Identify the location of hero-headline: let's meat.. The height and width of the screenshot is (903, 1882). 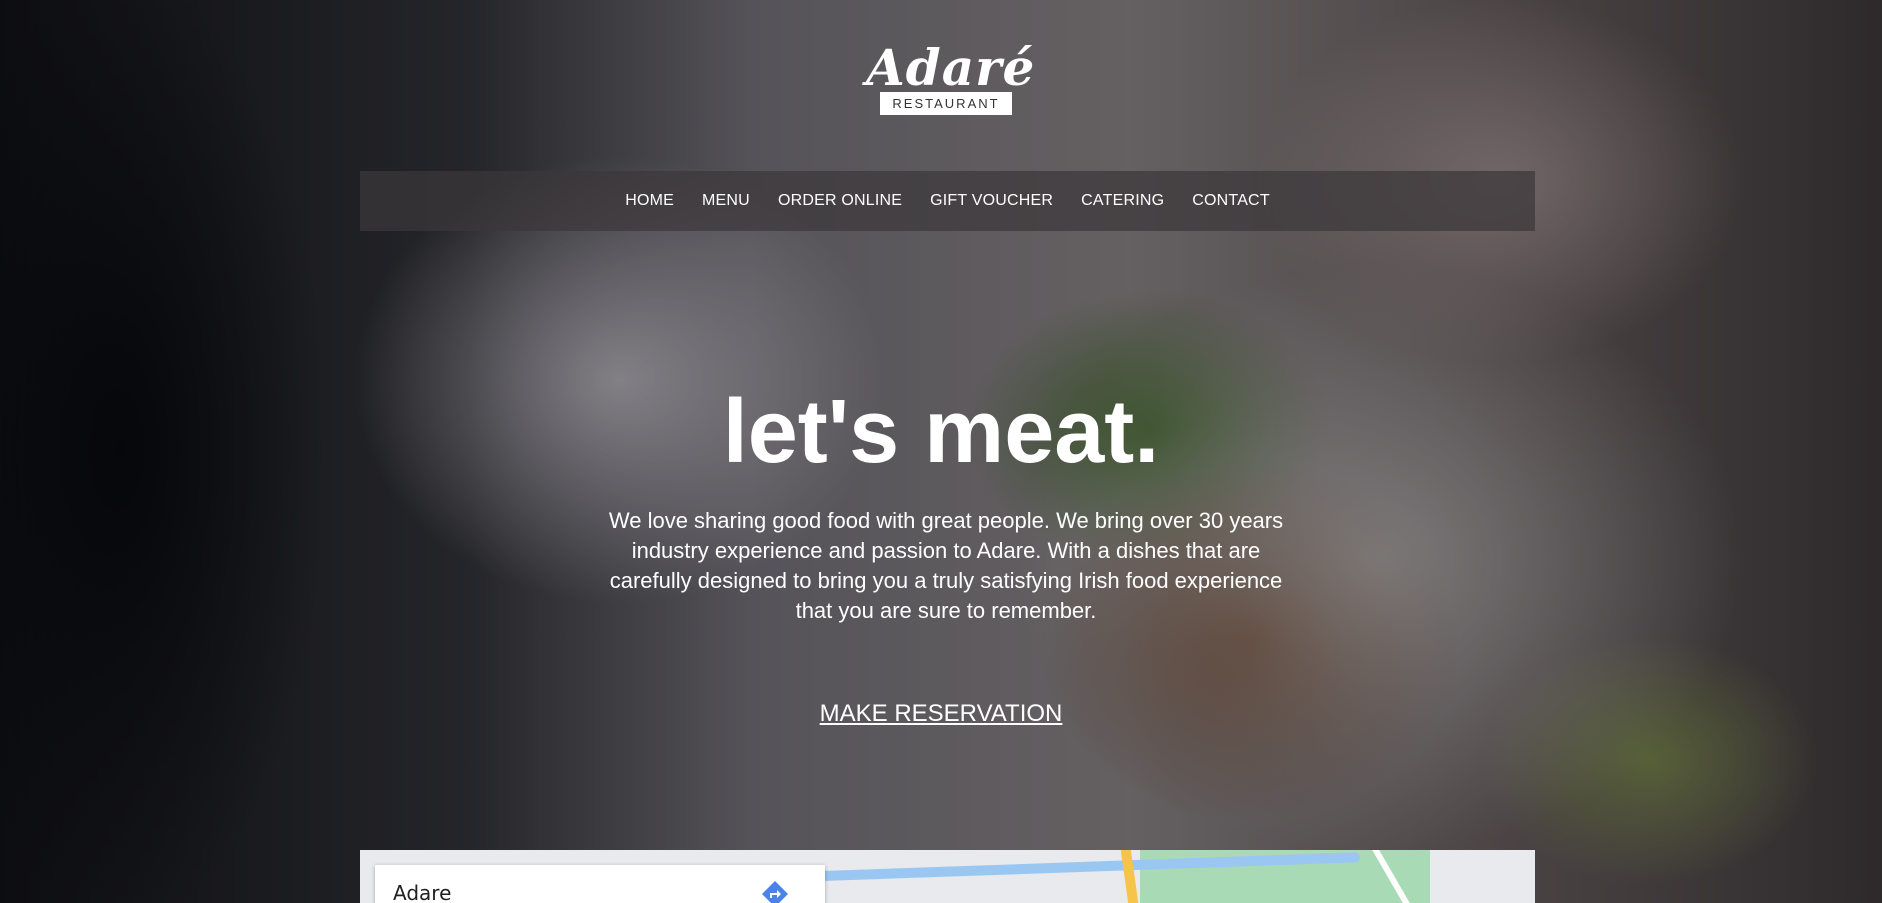
(941, 432).